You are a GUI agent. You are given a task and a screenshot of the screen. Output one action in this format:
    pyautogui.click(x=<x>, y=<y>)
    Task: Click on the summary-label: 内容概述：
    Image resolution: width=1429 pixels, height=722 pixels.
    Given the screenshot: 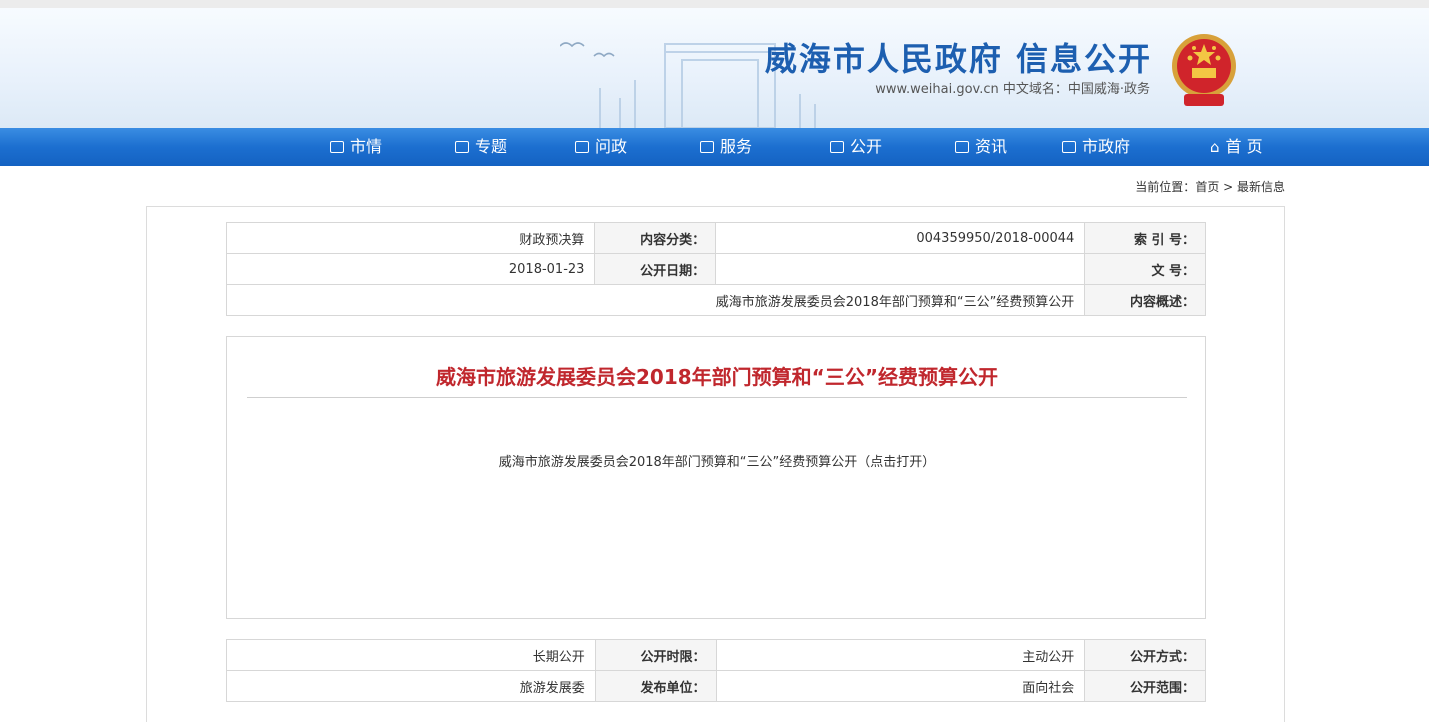 What is the action you would take?
    pyautogui.click(x=1145, y=300)
    